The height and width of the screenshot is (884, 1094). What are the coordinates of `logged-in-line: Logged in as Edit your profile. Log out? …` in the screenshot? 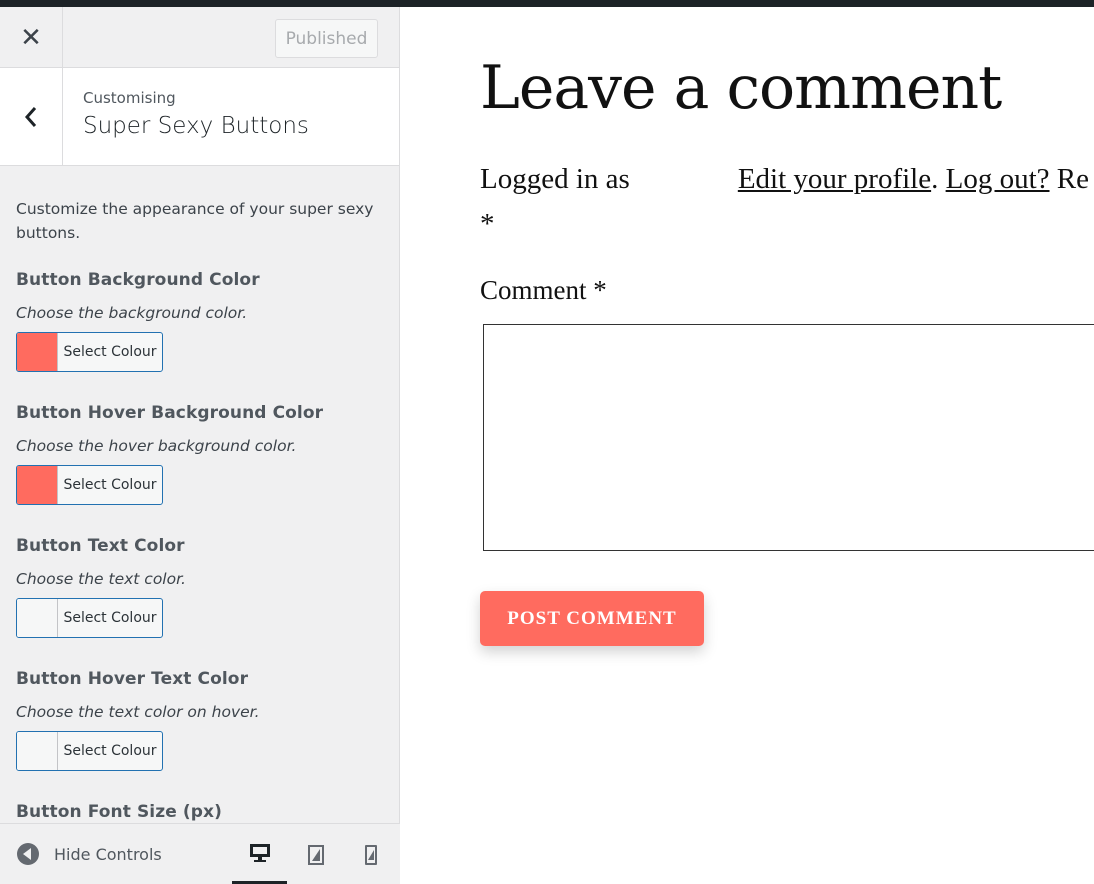 It's located at (784, 179).